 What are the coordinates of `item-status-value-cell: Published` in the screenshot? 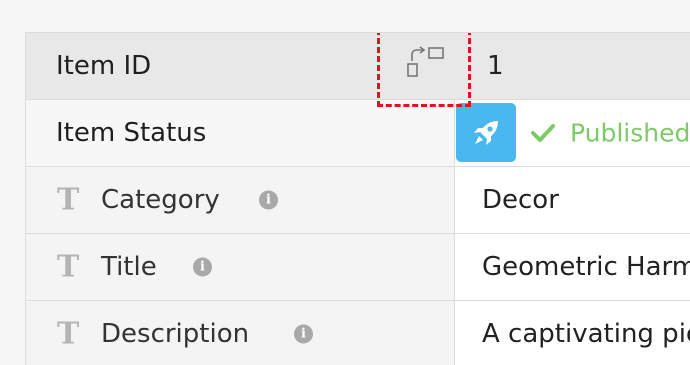 It's located at (573, 133).